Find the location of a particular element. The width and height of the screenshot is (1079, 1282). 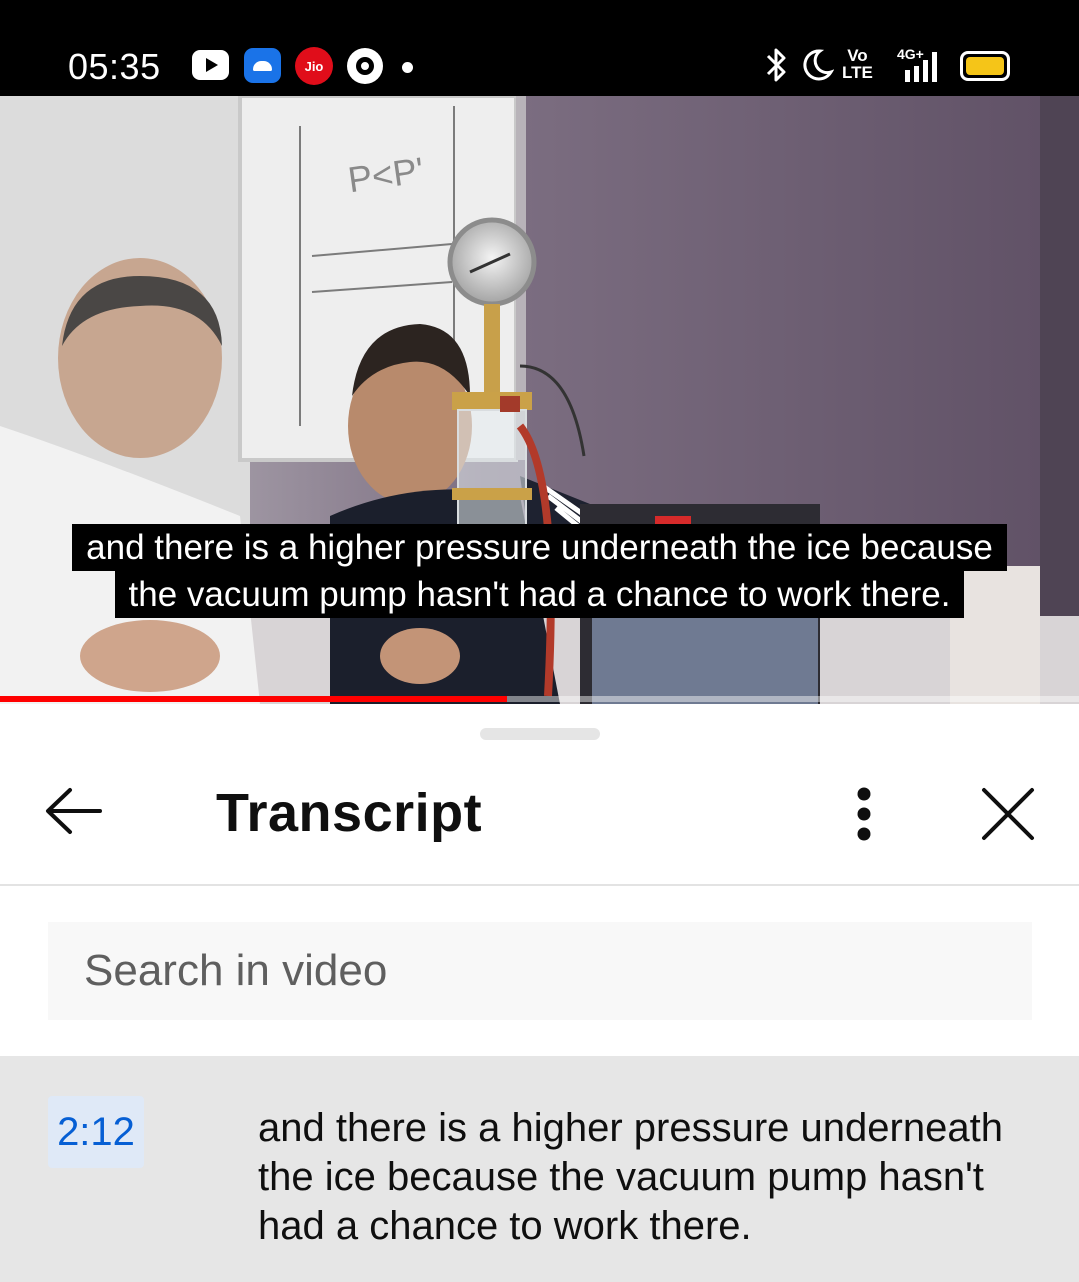

pinwheel-notification-icon is located at coordinates (365, 66).